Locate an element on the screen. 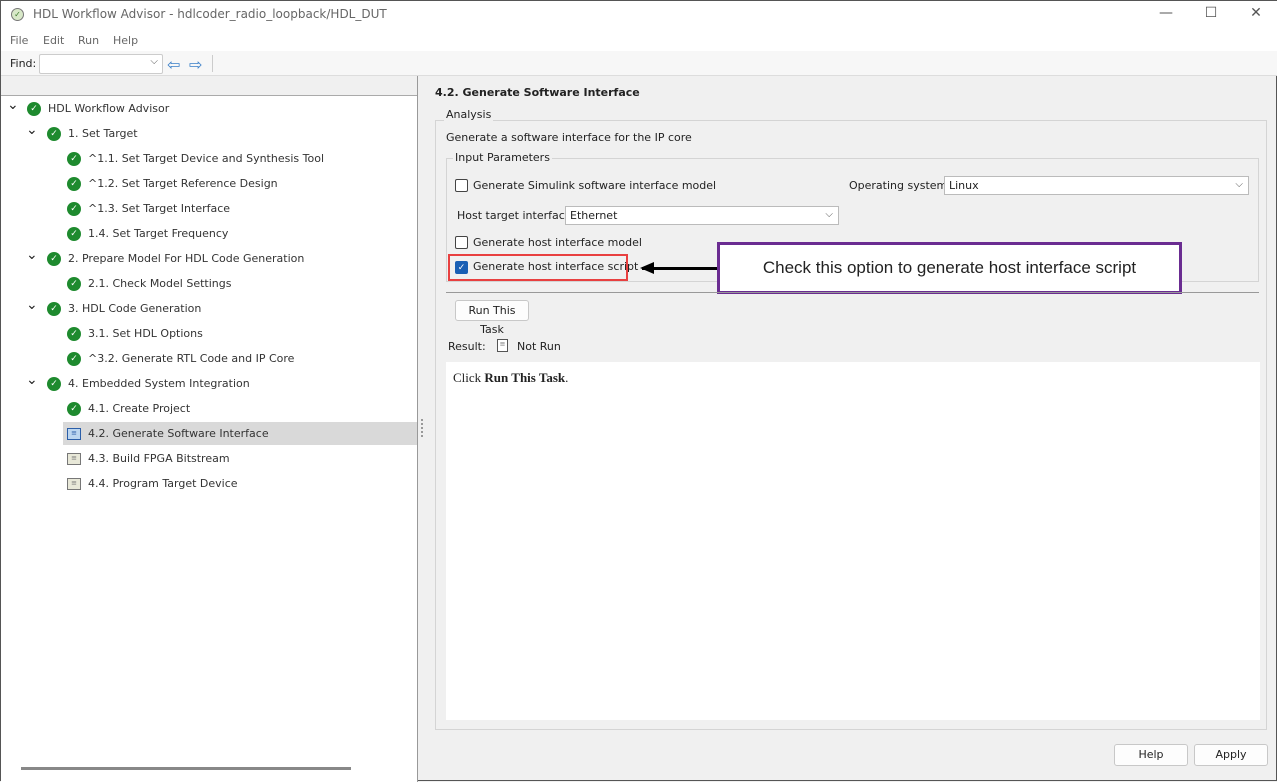 This screenshot has width=1277, height=782. tree-item-label: ^1.2. Set Target Reference Design is located at coordinates (183, 183).